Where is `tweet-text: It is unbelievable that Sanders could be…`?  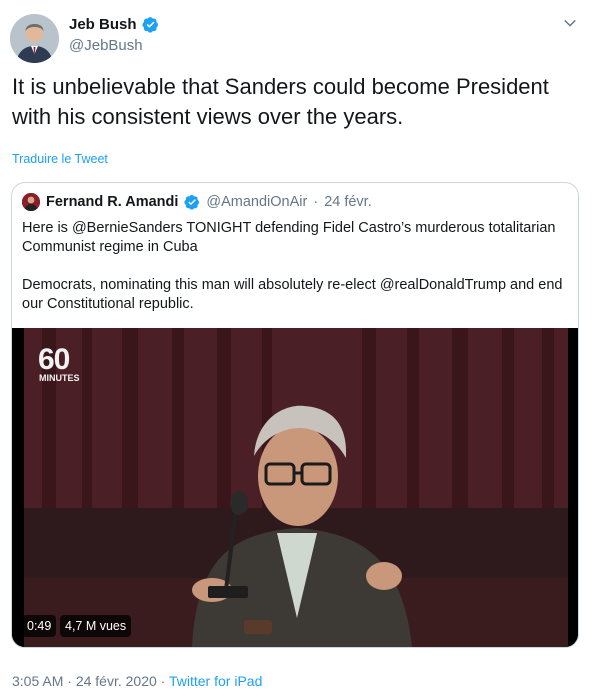
tweet-text: It is unbelievable that Sanders could be… is located at coordinates (280, 101).